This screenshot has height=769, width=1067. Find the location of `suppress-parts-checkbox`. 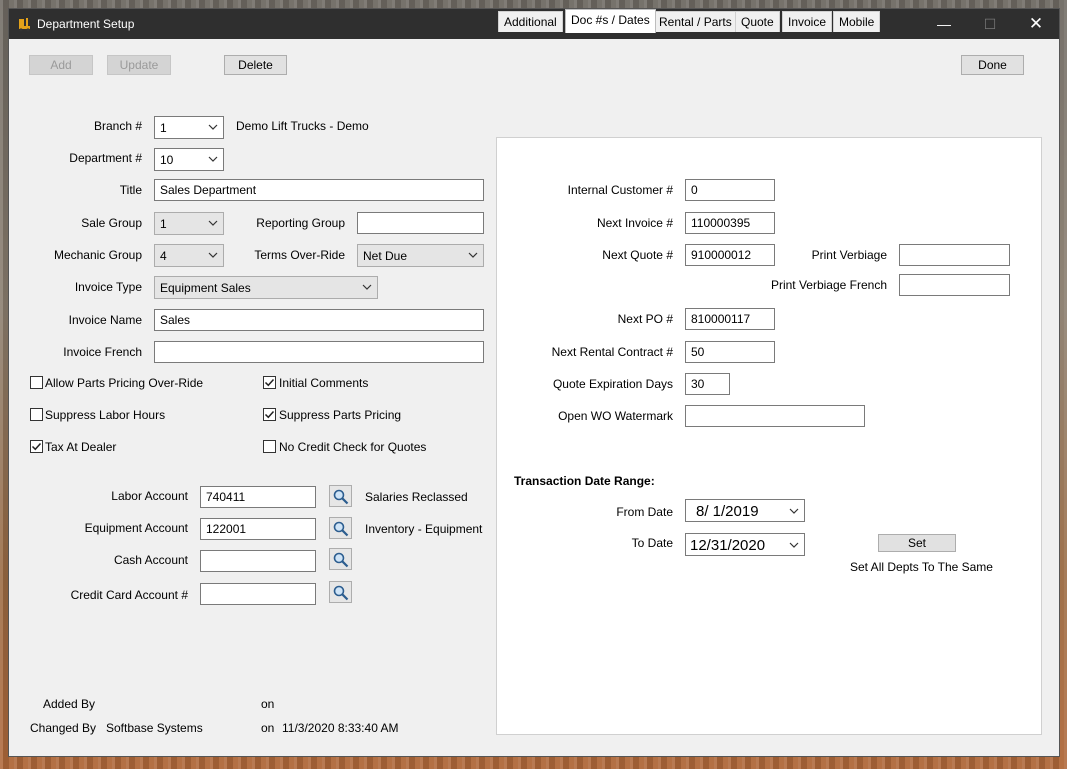

suppress-parts-checkbox is located at coordinates (269, 414).